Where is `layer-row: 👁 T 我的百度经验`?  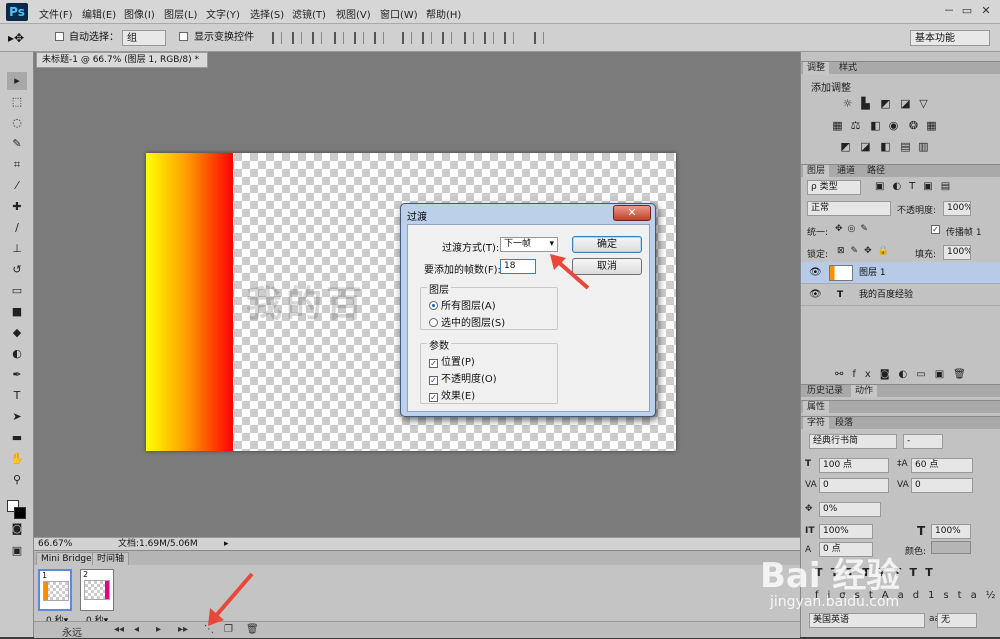
layer-row: 👁 T 我的百度经验 is located at coordinates (900, 295).